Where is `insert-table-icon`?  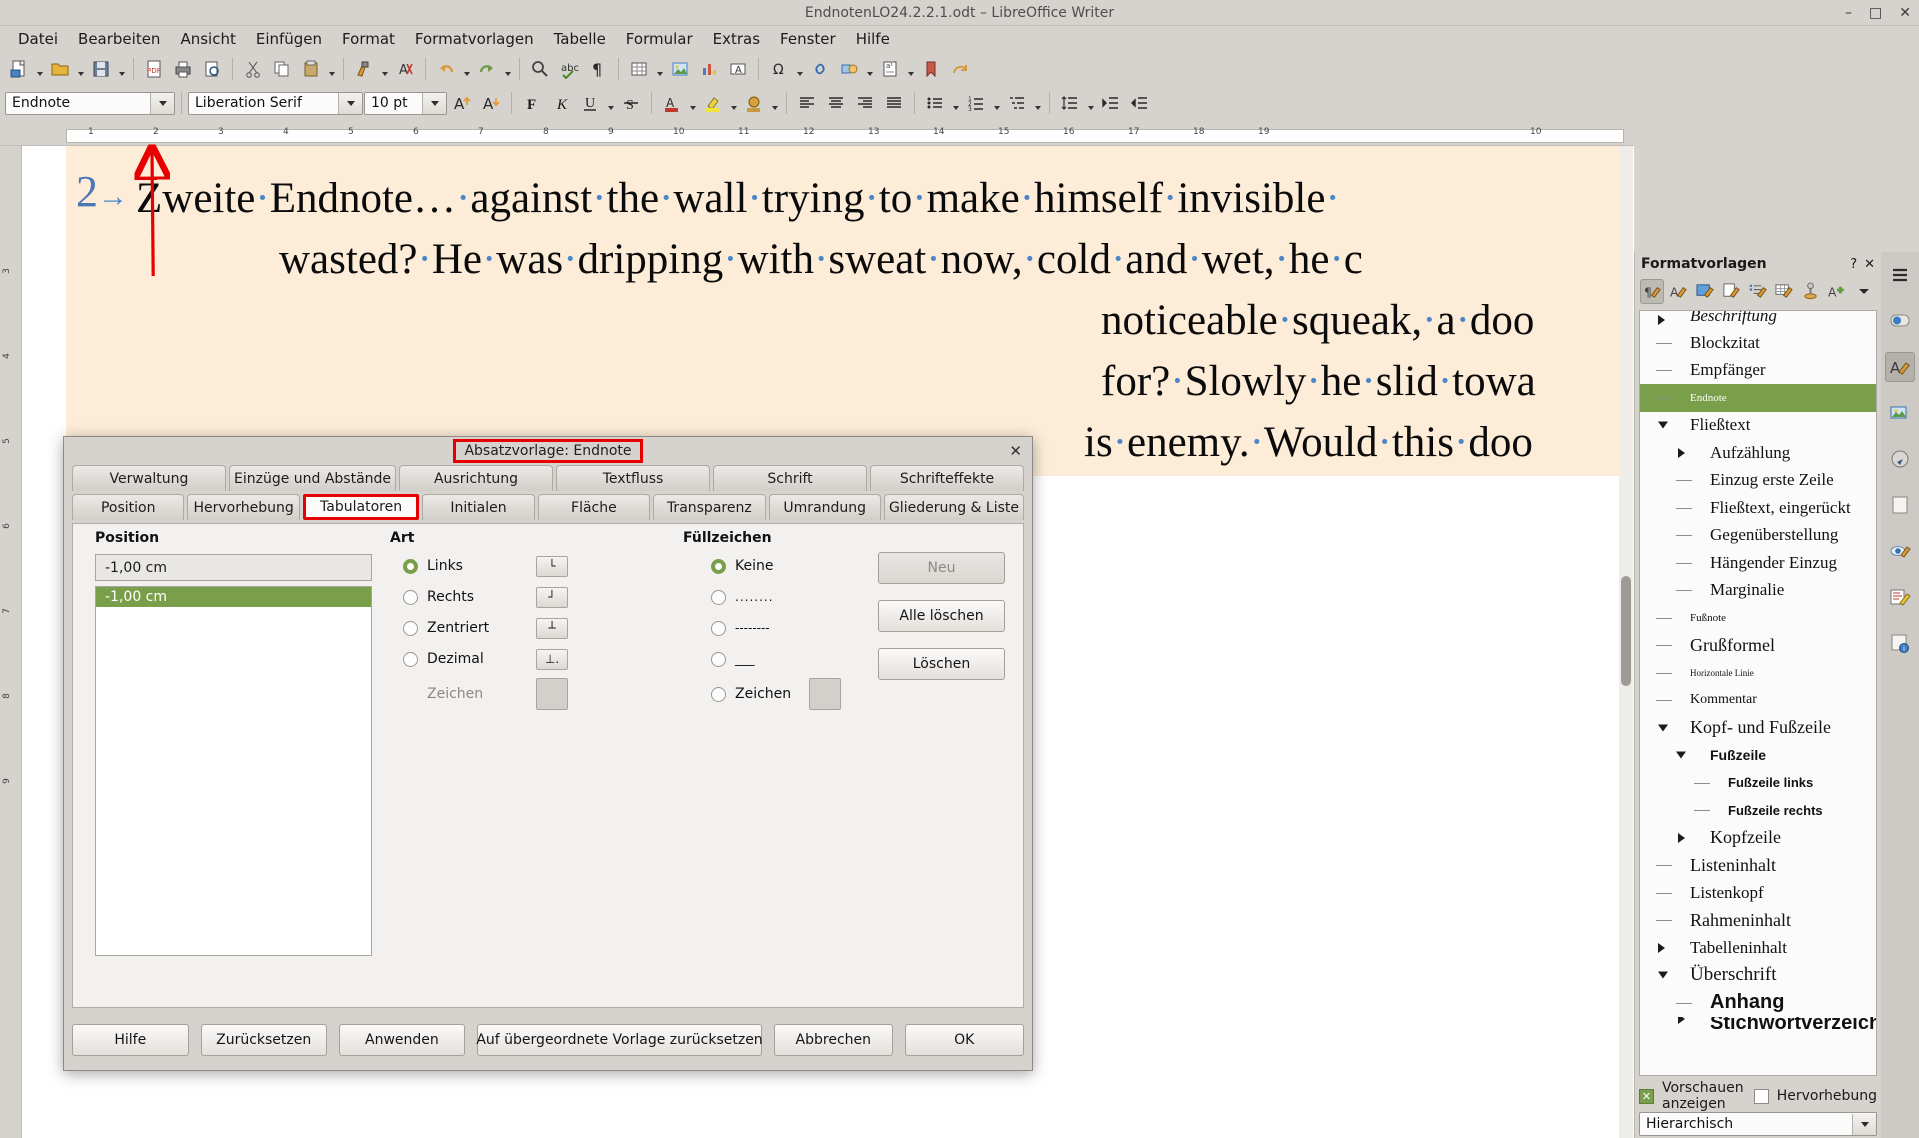
insert-table-icon is located at coordinates (639, 69).